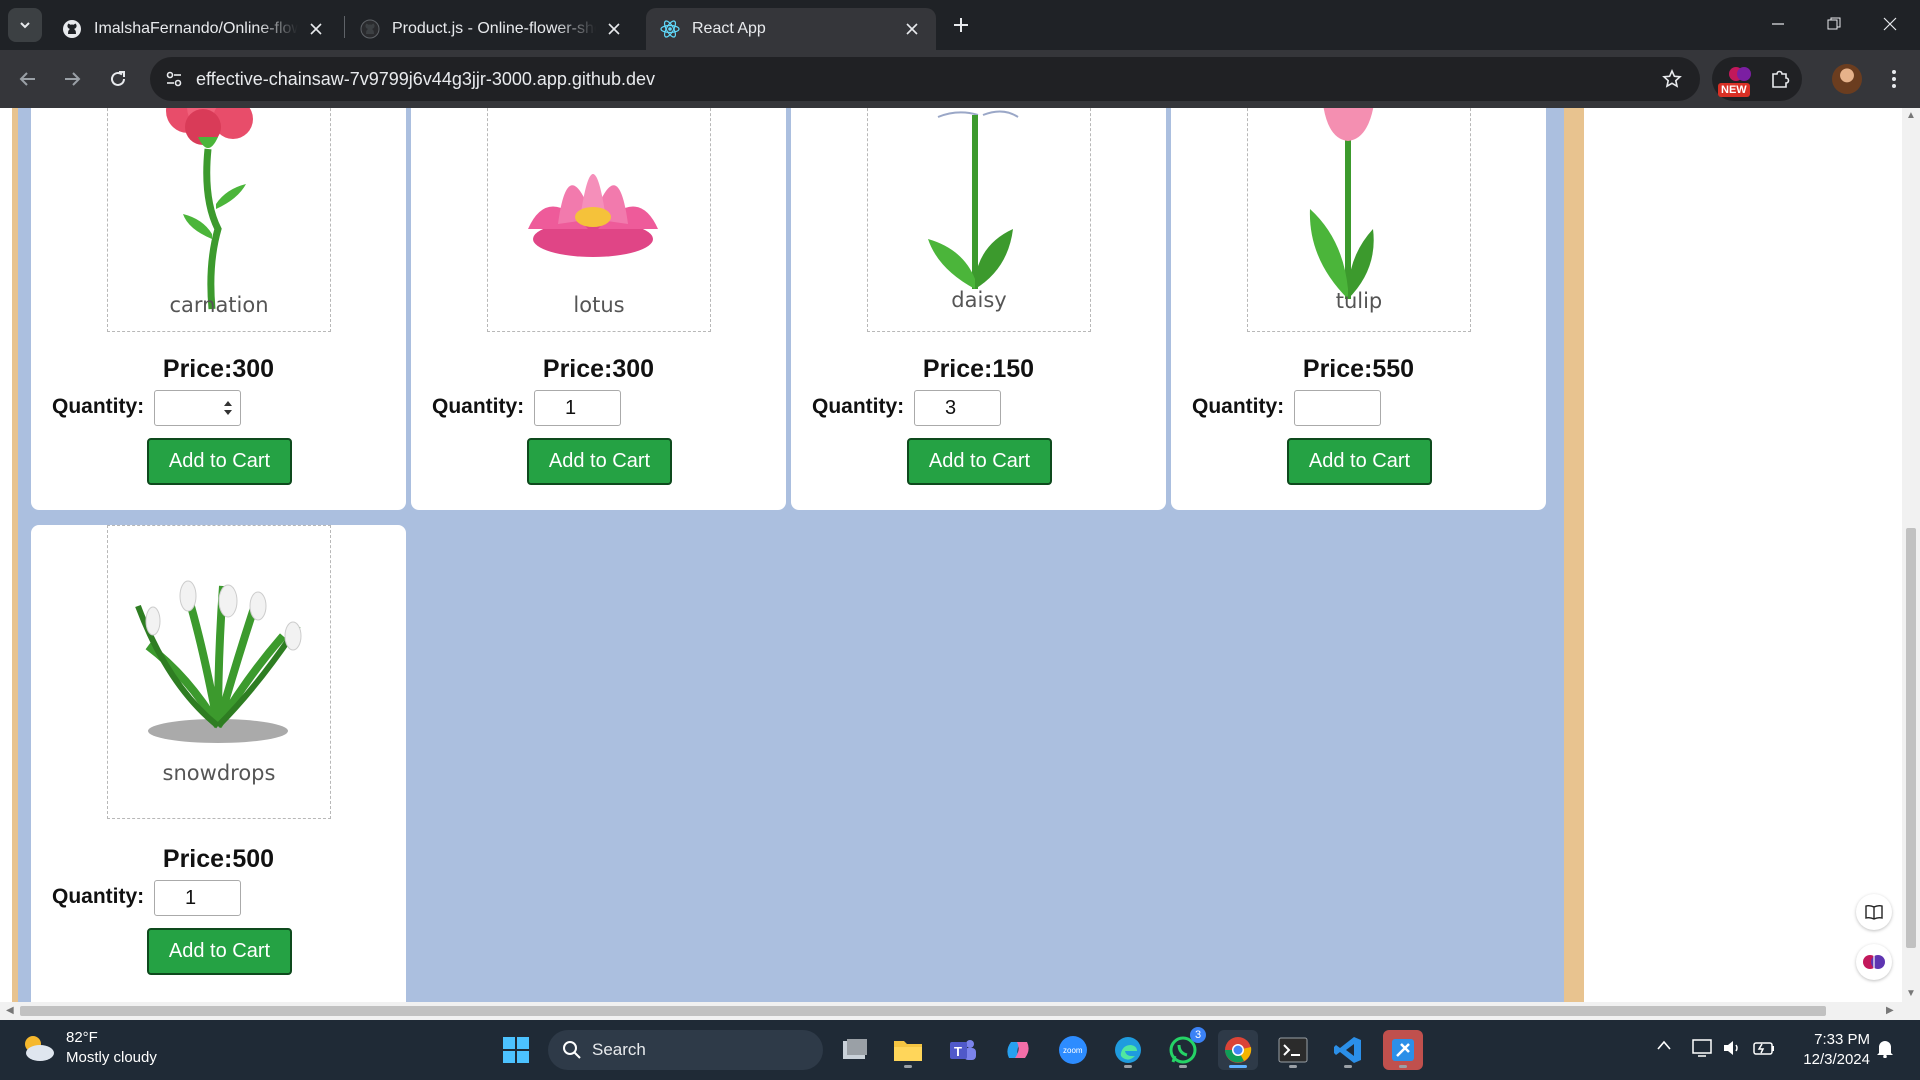 Image resolution: width=1920 pixels, height=1080 pixels. I want to click on quantity-input: 3, so click(957, 408).